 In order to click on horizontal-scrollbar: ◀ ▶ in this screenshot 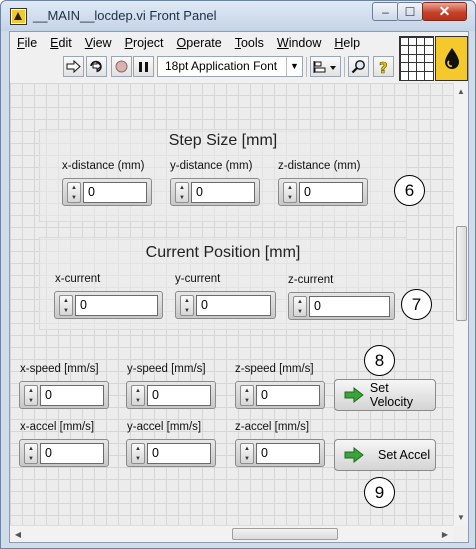, I will do `click(231, 533)`.